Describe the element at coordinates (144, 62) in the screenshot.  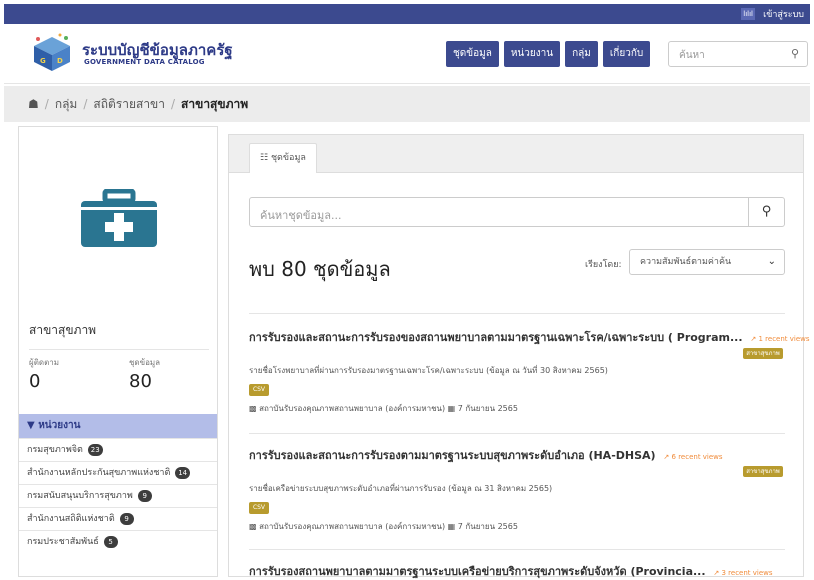
I see `brand-subtitle: GOVERNMENT DATA CATALOG` at that location.